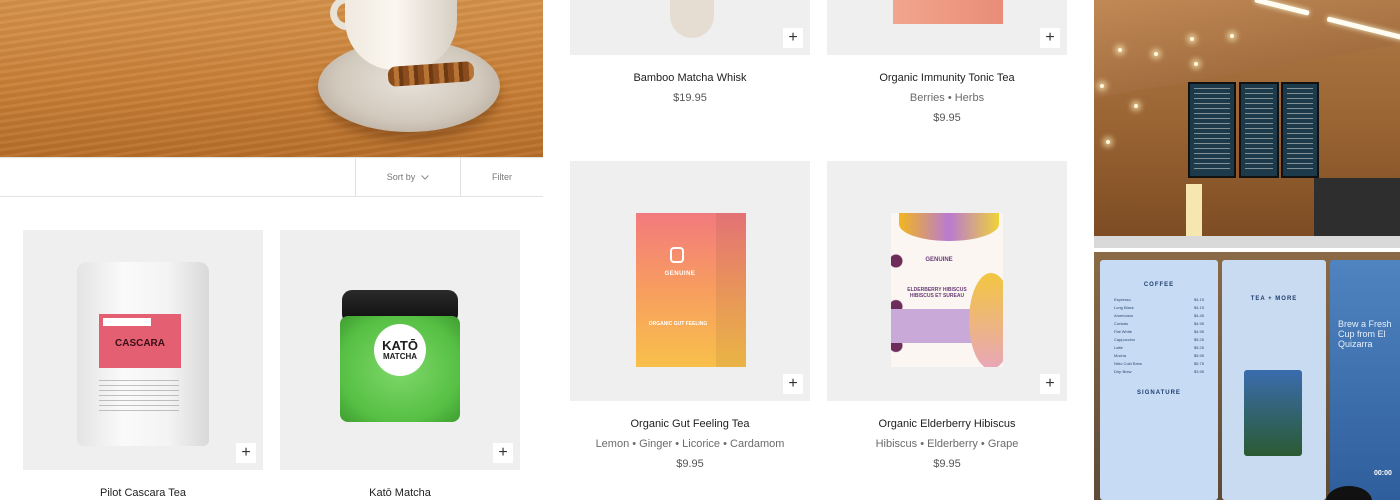 The image size is (1400, 500). I want to click on sort-filter-toolbar: Sort by Filter, so click(271, 177).